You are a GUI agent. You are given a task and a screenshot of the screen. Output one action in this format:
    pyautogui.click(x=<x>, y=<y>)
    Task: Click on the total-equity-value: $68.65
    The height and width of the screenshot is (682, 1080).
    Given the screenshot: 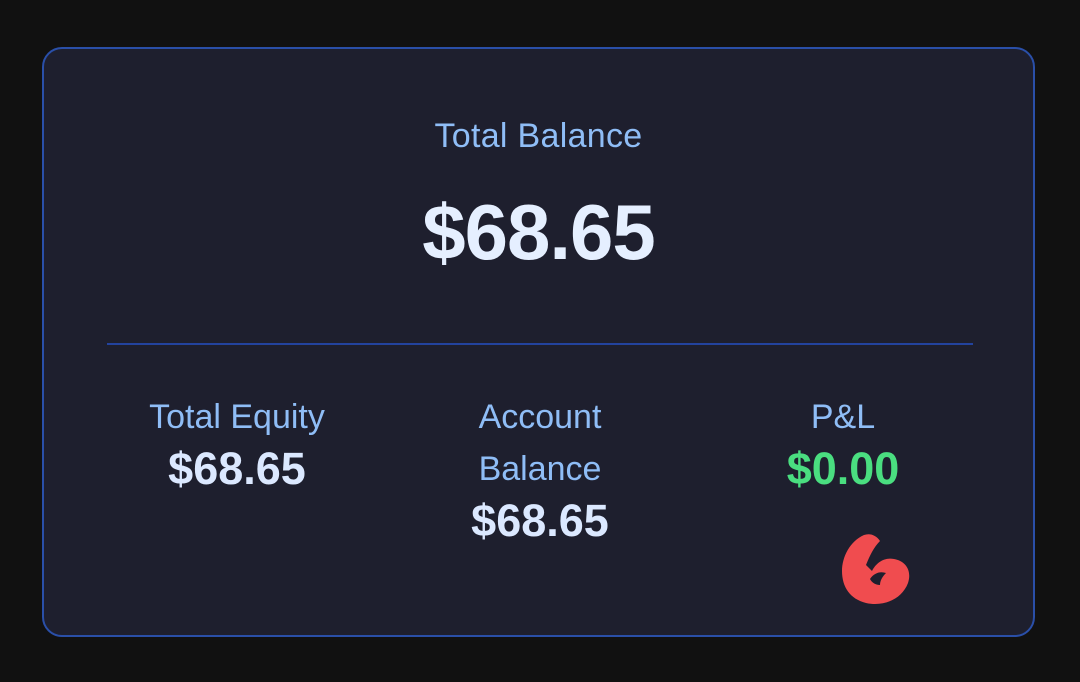 What is the action you would take?
    pyautogui.click(x=237, y=468)
    